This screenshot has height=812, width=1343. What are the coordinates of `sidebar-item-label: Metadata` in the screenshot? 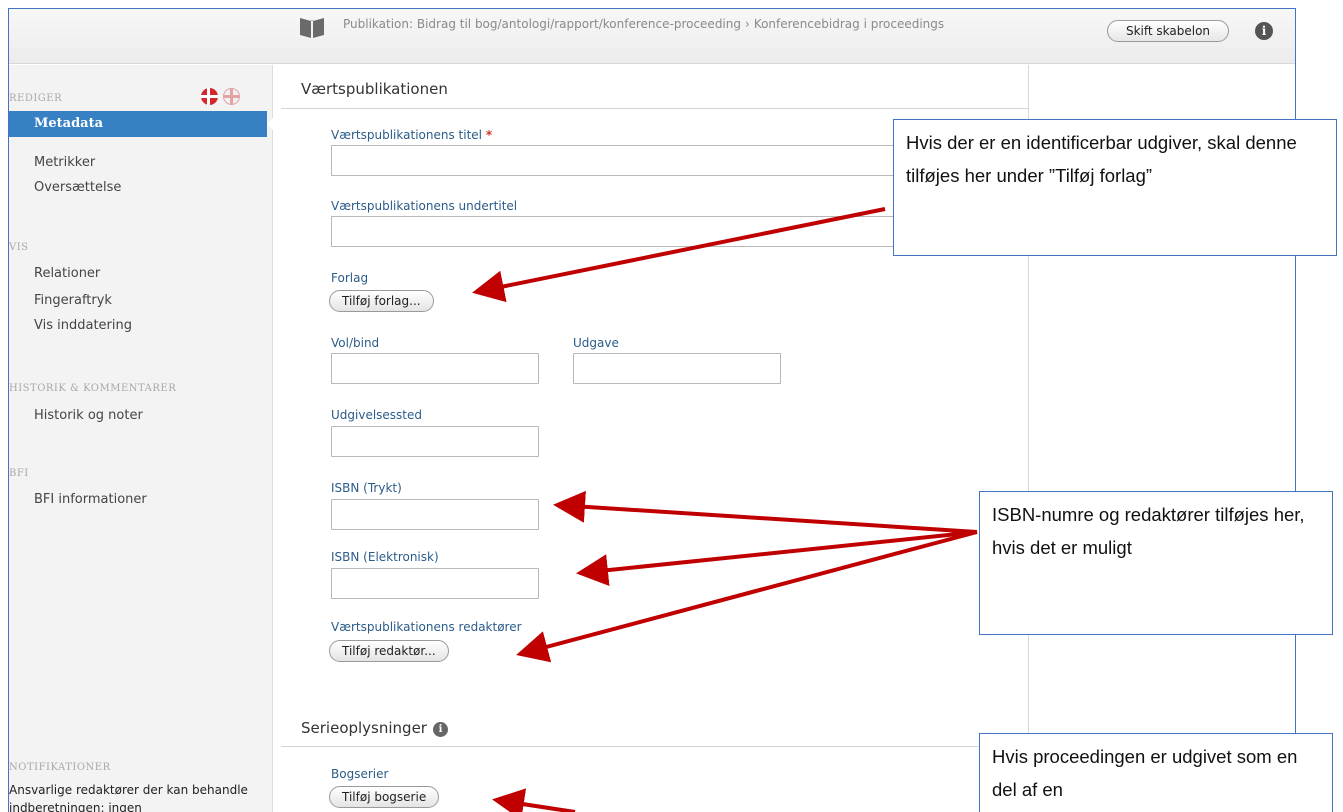 It's located at (69, 123).